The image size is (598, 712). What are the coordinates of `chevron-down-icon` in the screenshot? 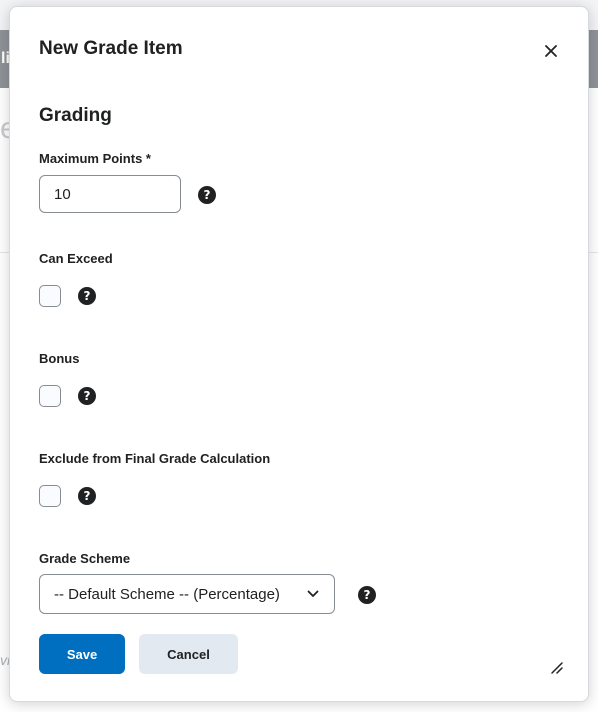 It's located at (313, 594).